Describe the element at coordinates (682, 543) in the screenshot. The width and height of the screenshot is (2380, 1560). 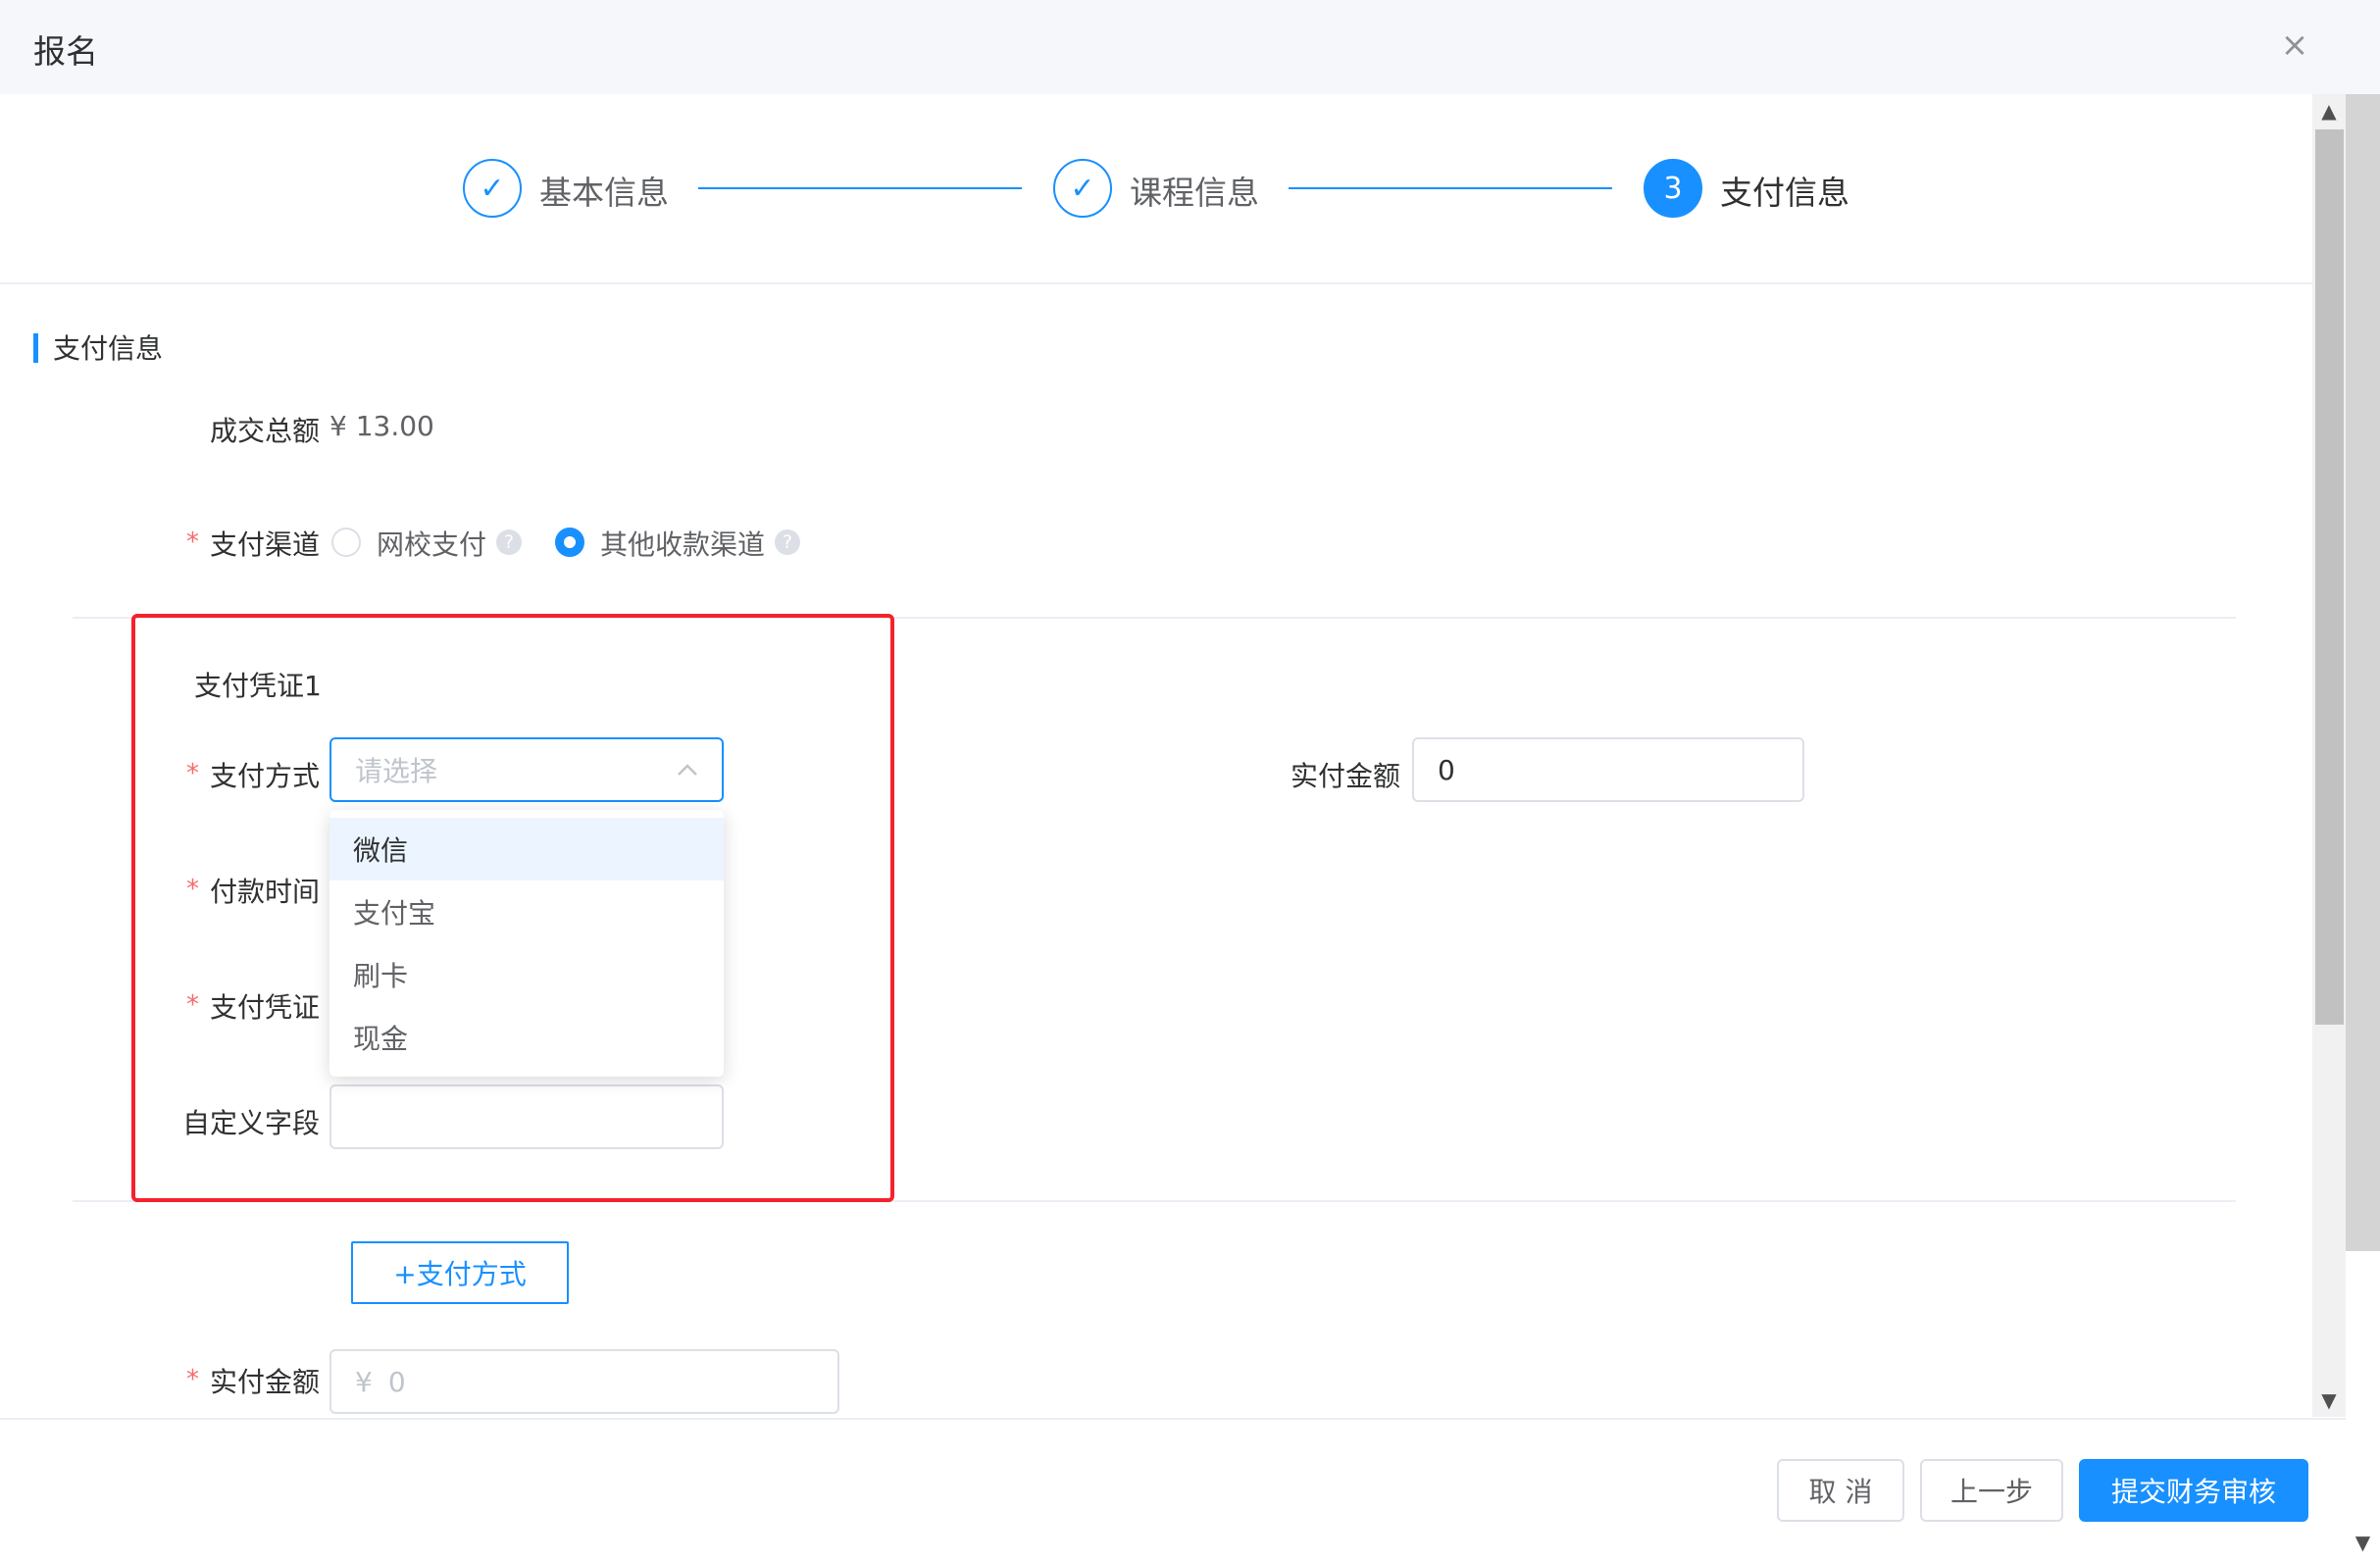
I see `radio-other-channel-label: 其他收款渠道` at that location.